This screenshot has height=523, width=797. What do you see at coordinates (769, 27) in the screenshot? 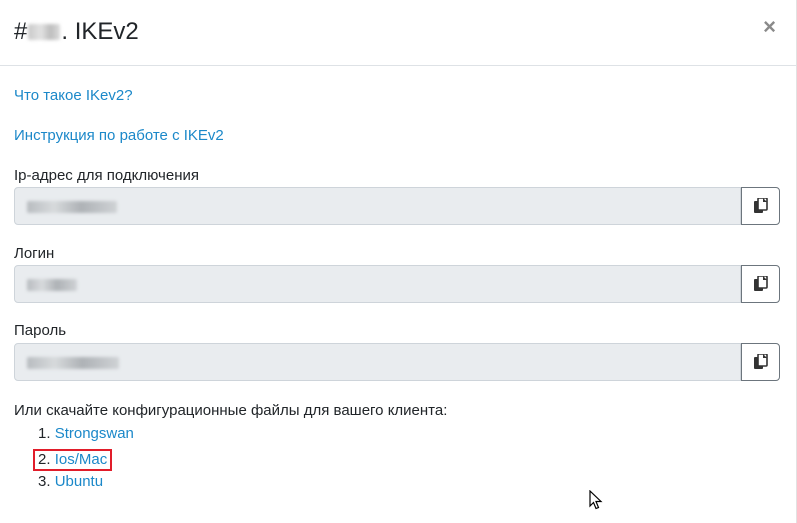
I see `close-button: ×` at bounding box center [769, 27].